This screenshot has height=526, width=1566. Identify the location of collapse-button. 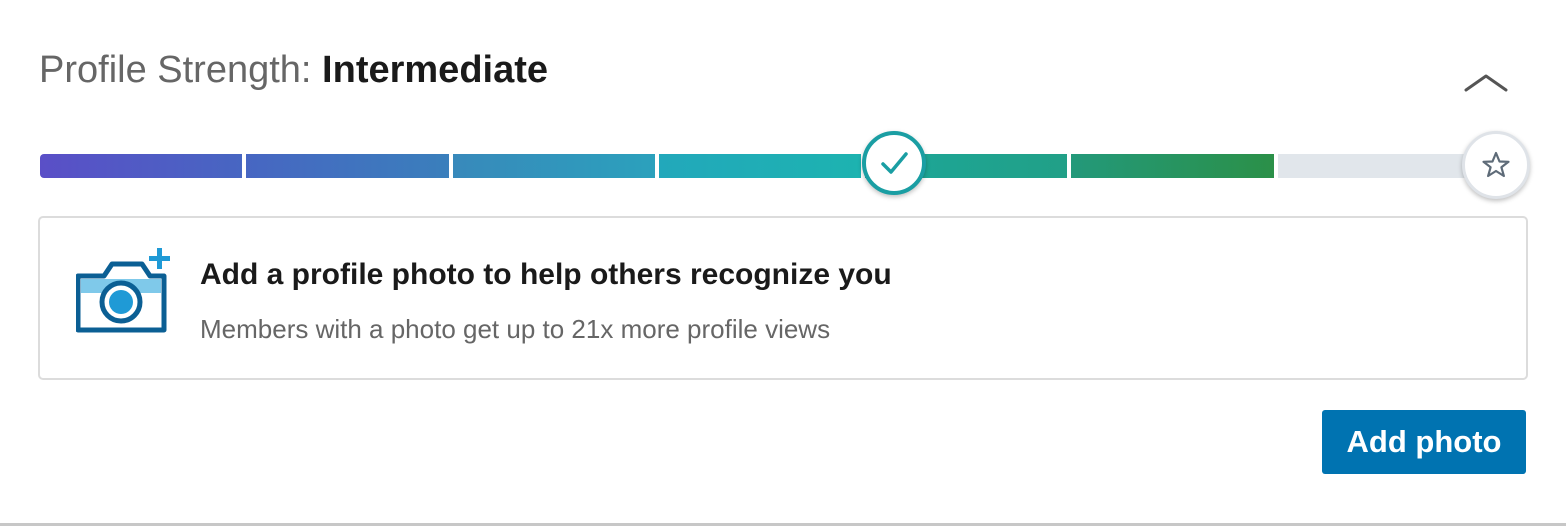
(1486, 84).